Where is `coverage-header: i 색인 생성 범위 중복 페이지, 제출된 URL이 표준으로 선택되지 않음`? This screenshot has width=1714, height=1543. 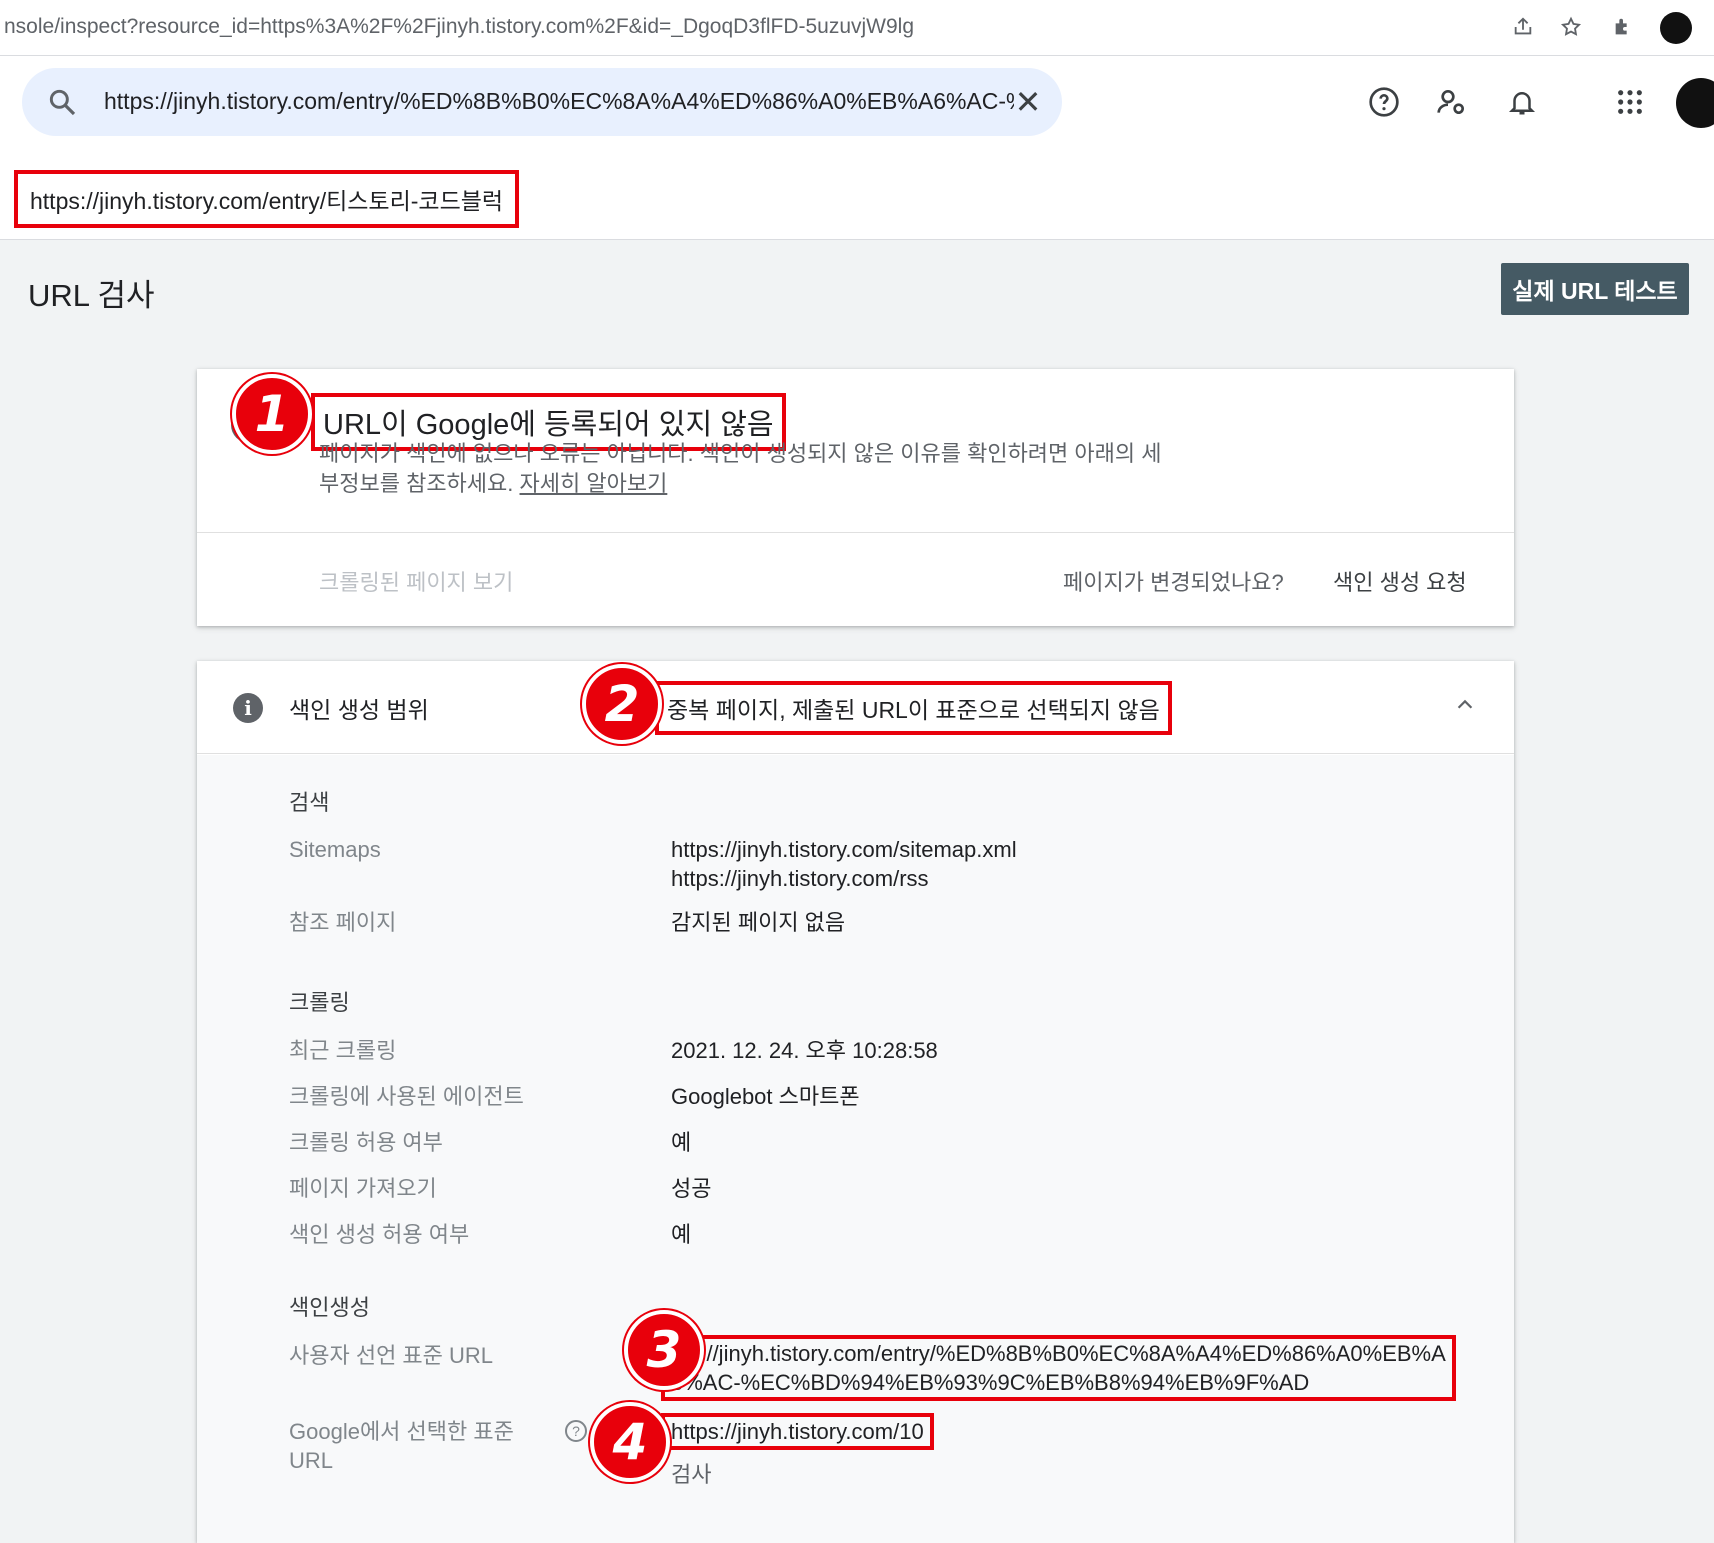
coverage-header: i 색인 생성 범위 중복 페이지, 제출된 URL이 표준으로 선택되지 않음 is located at coordinates (855, 707).